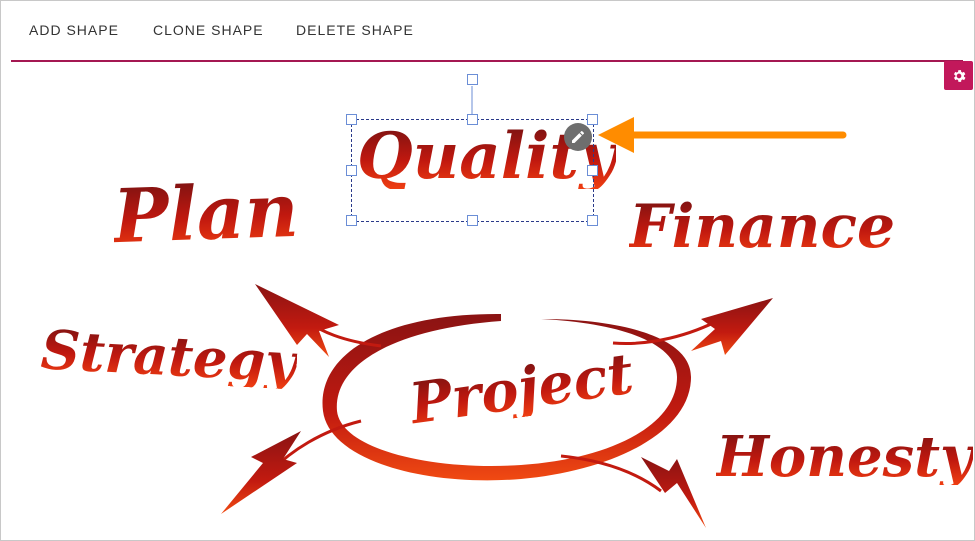  Describe the element at coordinates (208, 30) in the screenshot. I see `clone-shape-button: CLONE SHAPE` at that location.